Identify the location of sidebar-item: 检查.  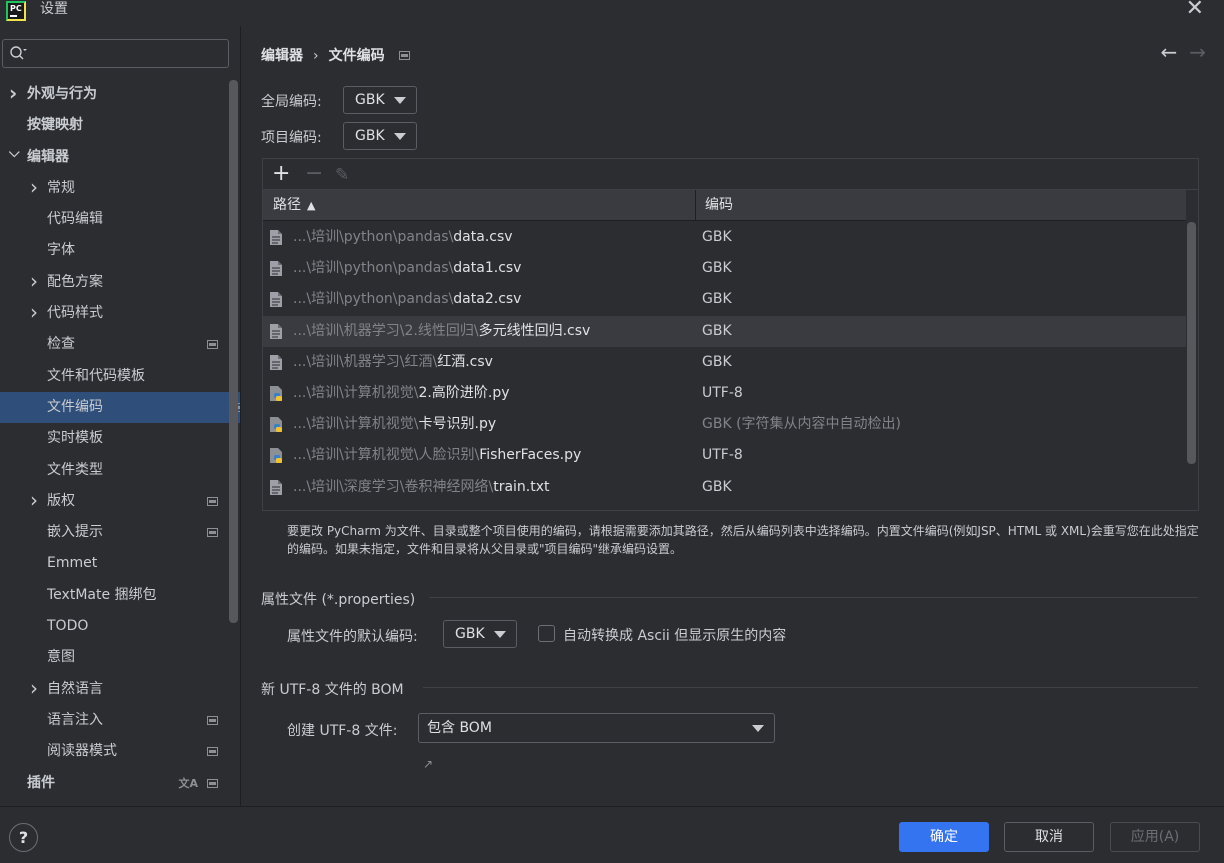
(114, 344).